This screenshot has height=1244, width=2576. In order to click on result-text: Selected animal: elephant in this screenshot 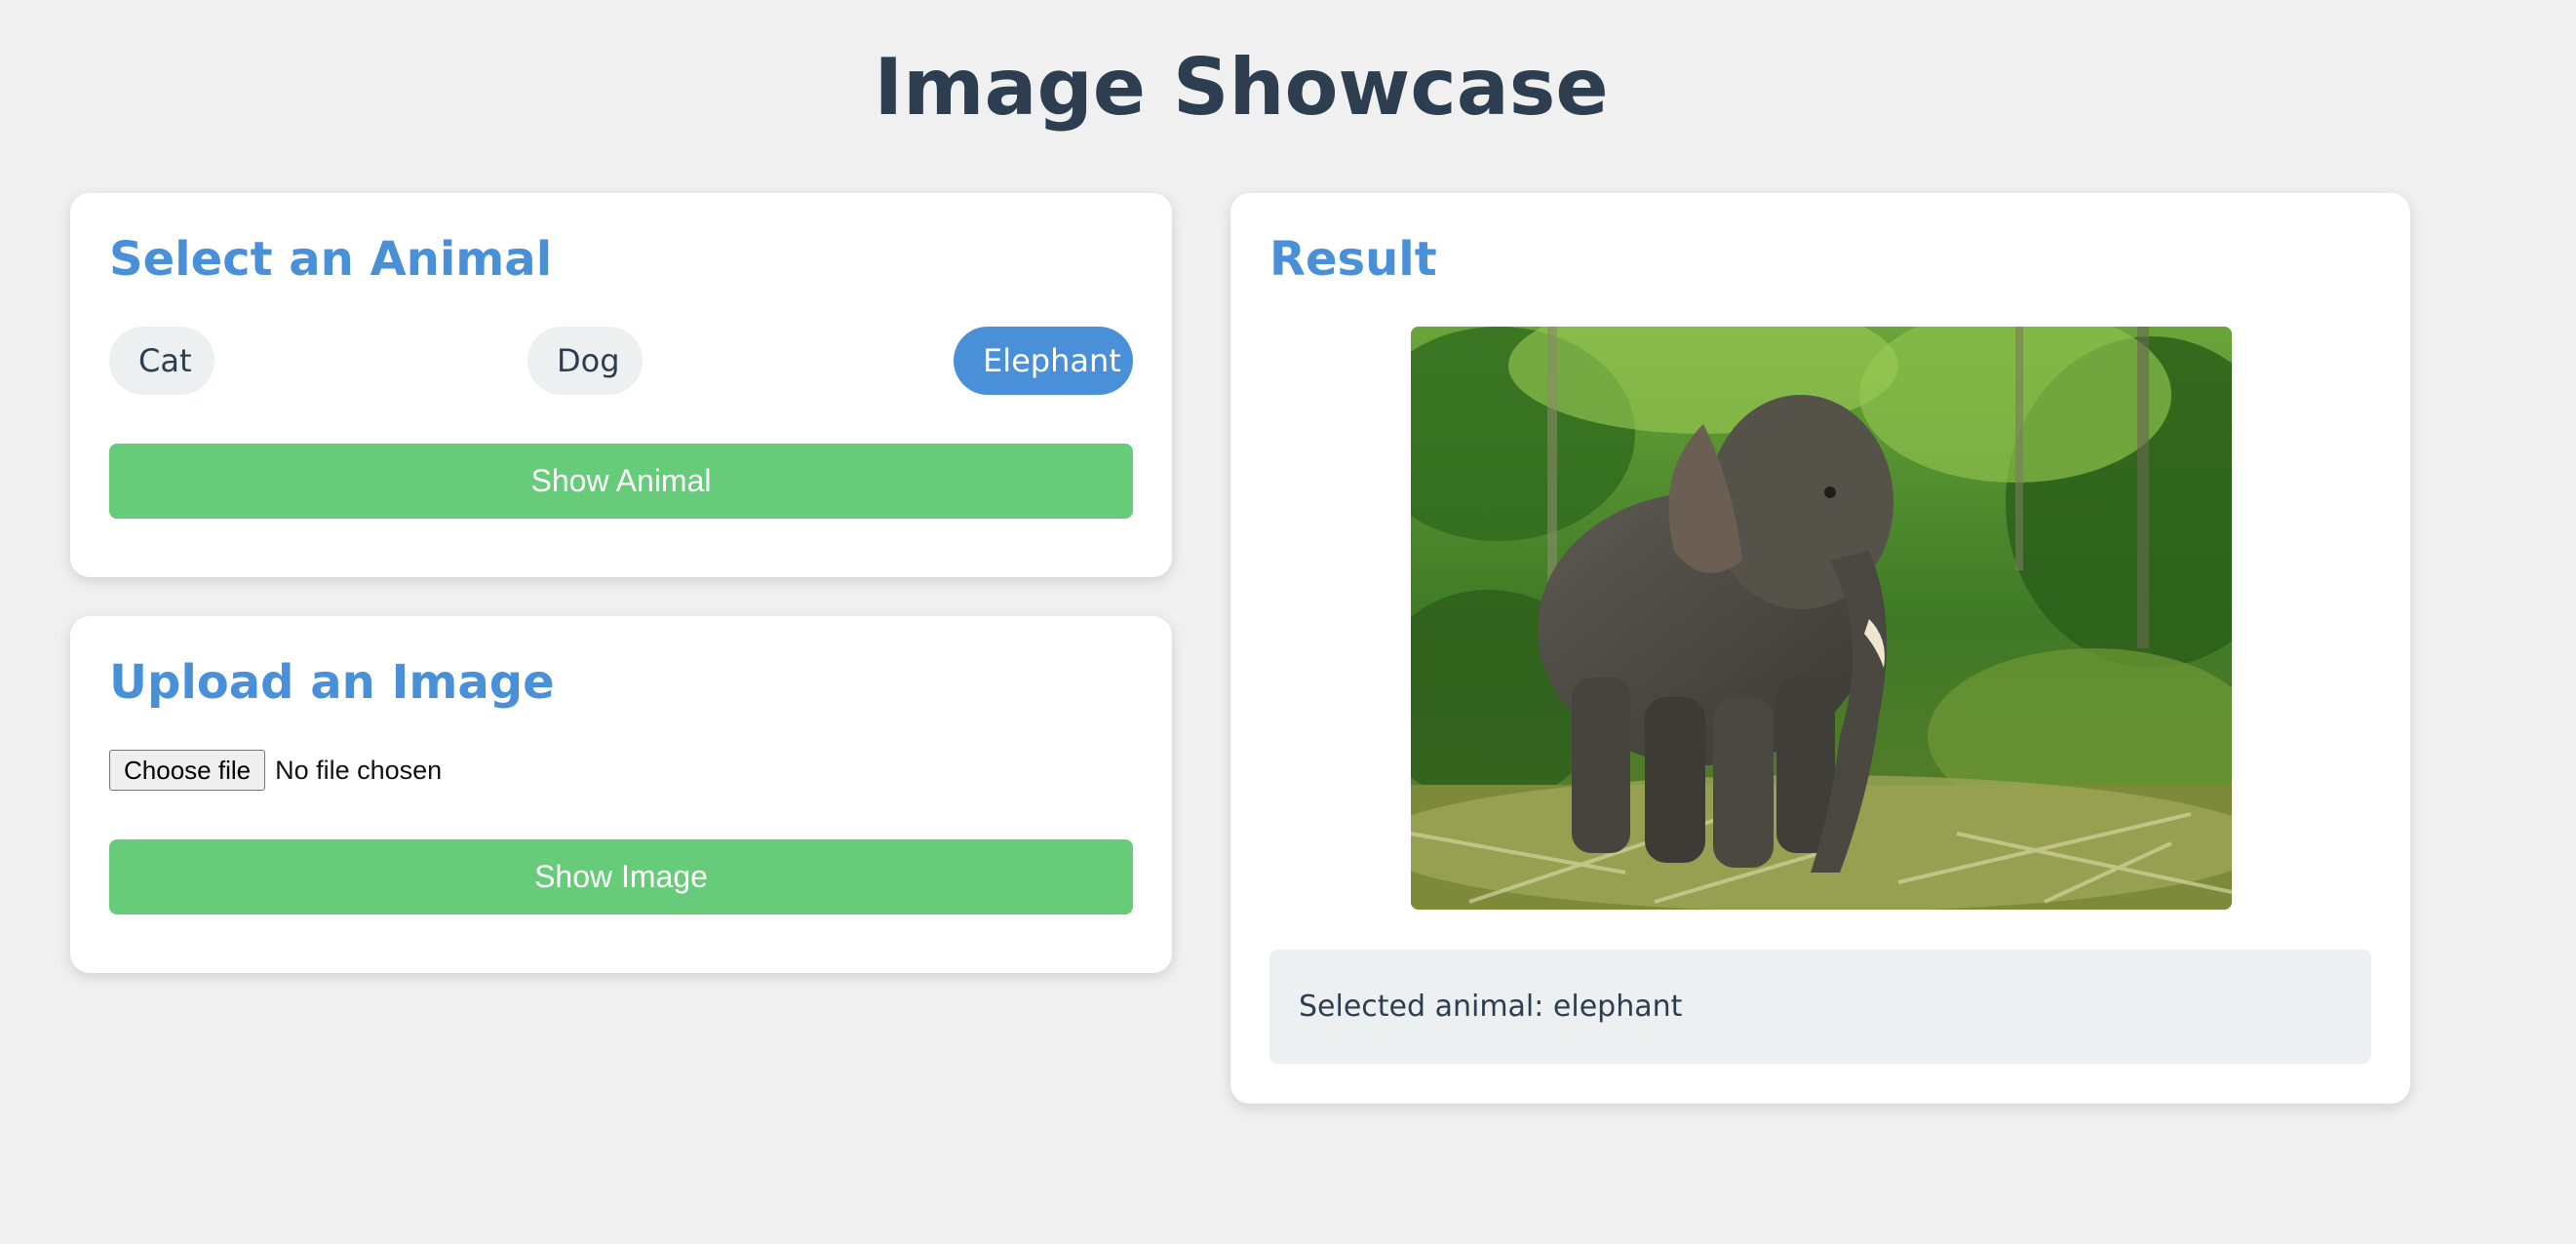, I will do `click(1820, 1007)`.